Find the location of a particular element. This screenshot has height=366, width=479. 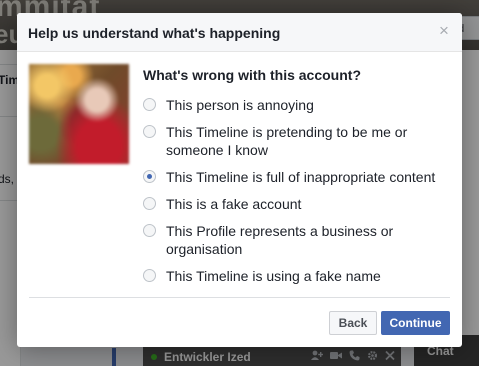

option-label: This Timeline is using a fake name is located at coordinates (273, 276).